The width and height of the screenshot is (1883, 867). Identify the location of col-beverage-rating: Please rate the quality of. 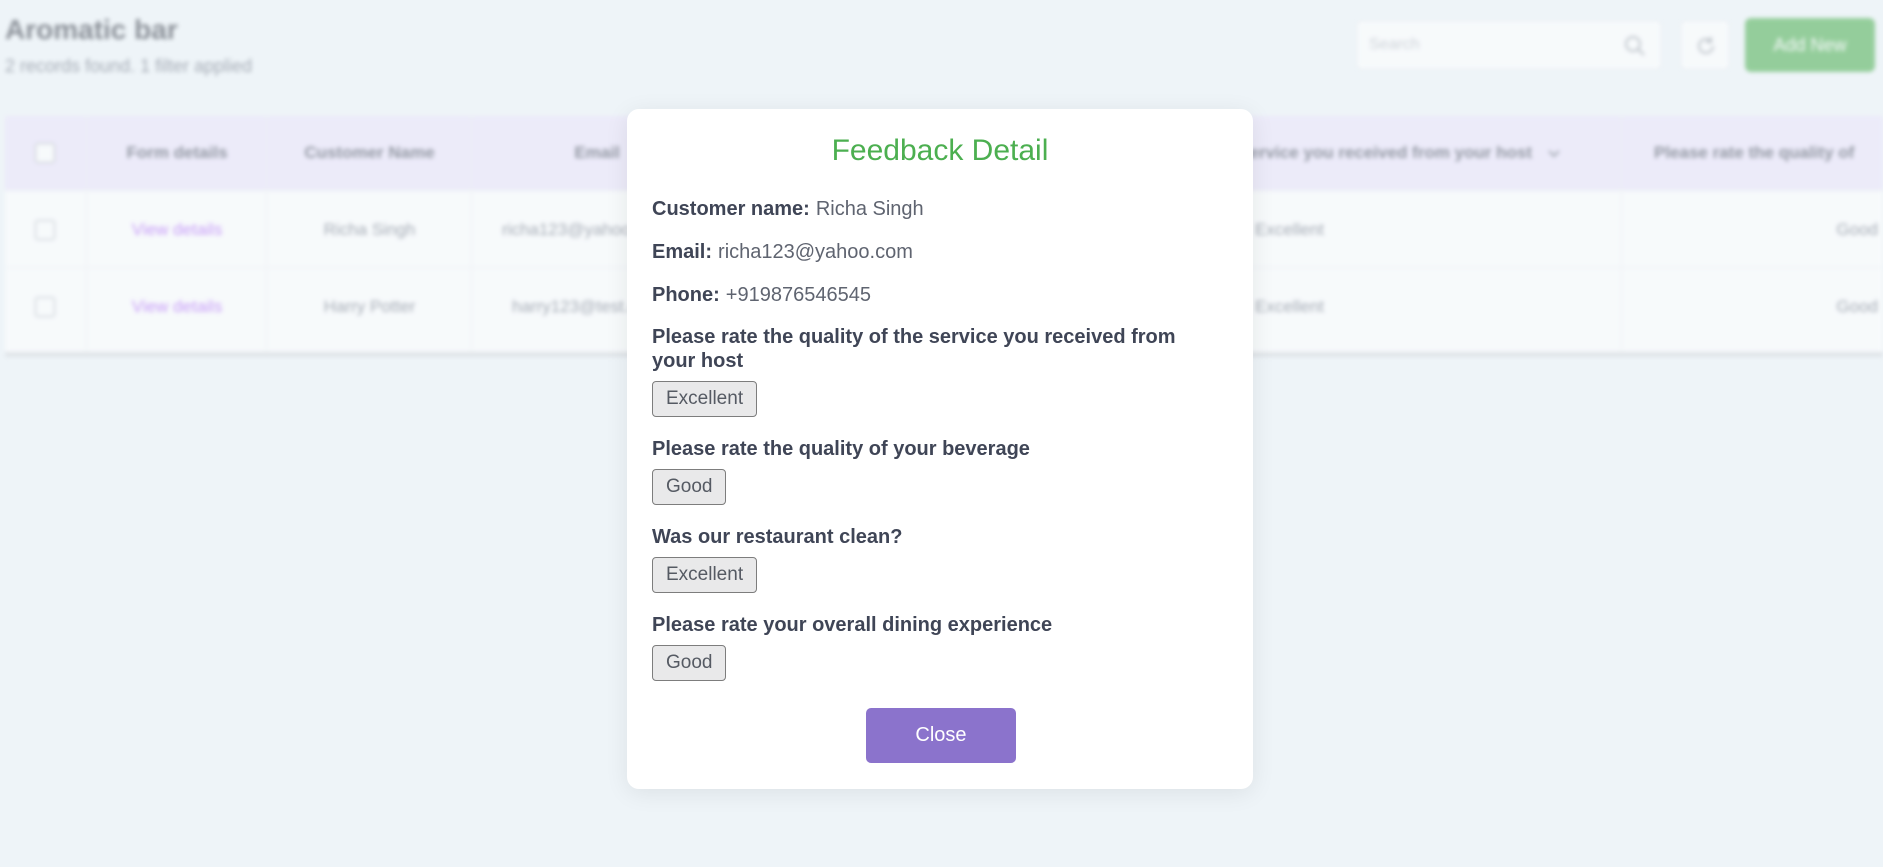
(1752, 153).